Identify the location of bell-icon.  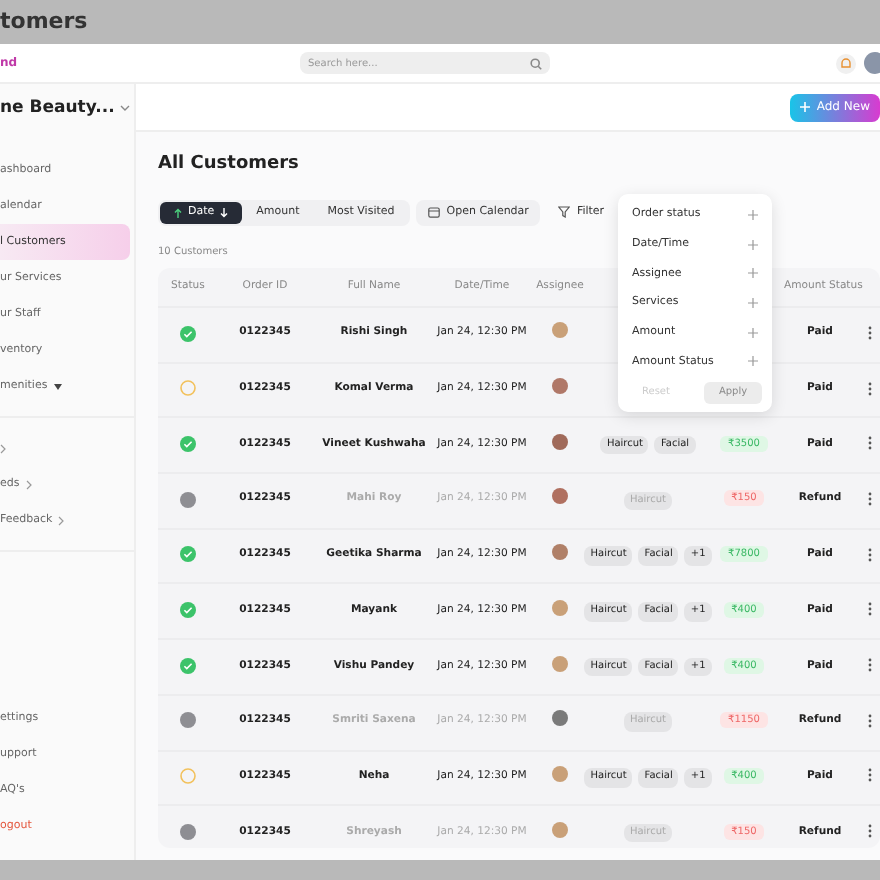
(846, 63).